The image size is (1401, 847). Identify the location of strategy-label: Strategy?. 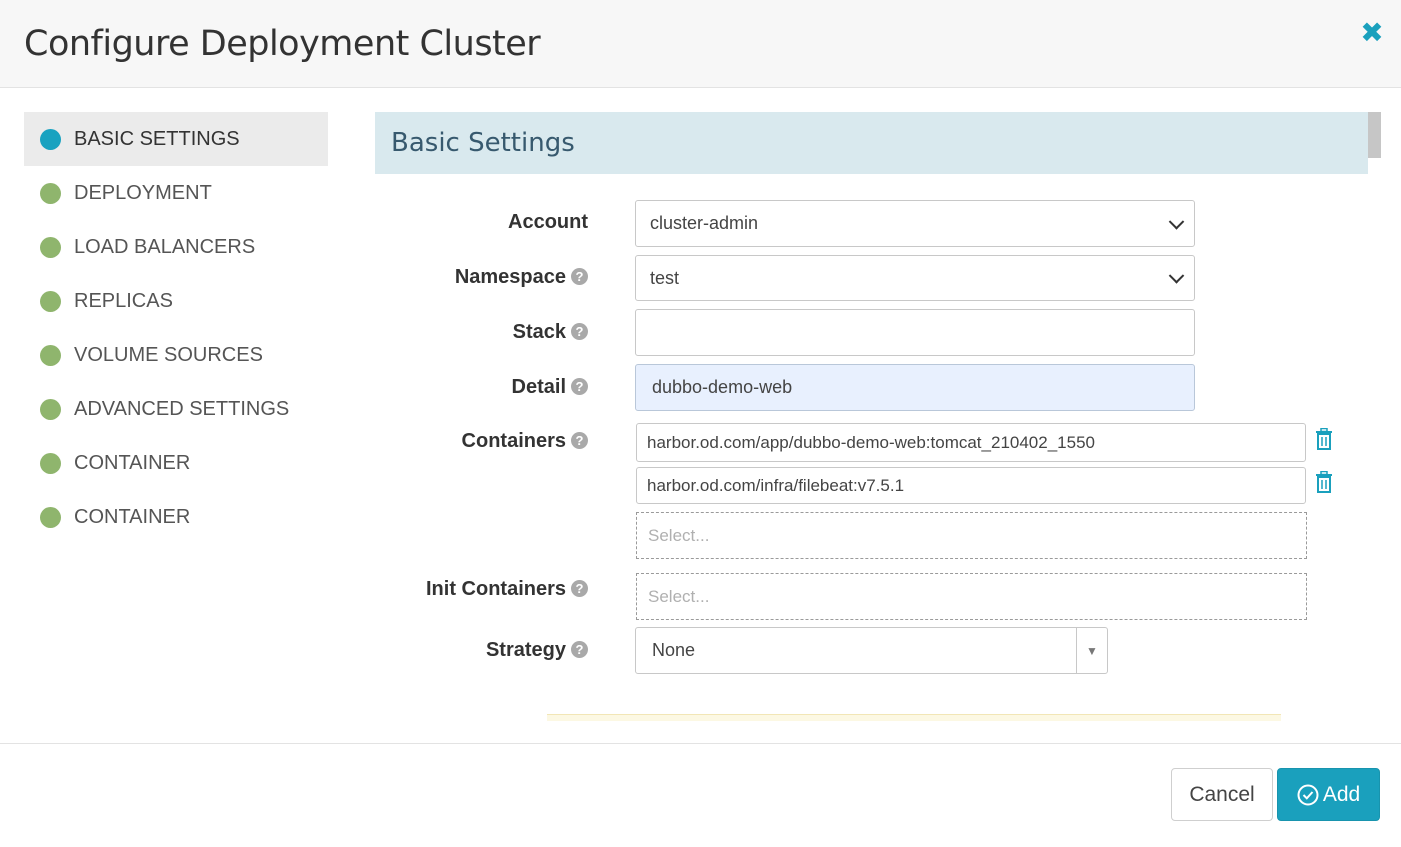
(537, 650).